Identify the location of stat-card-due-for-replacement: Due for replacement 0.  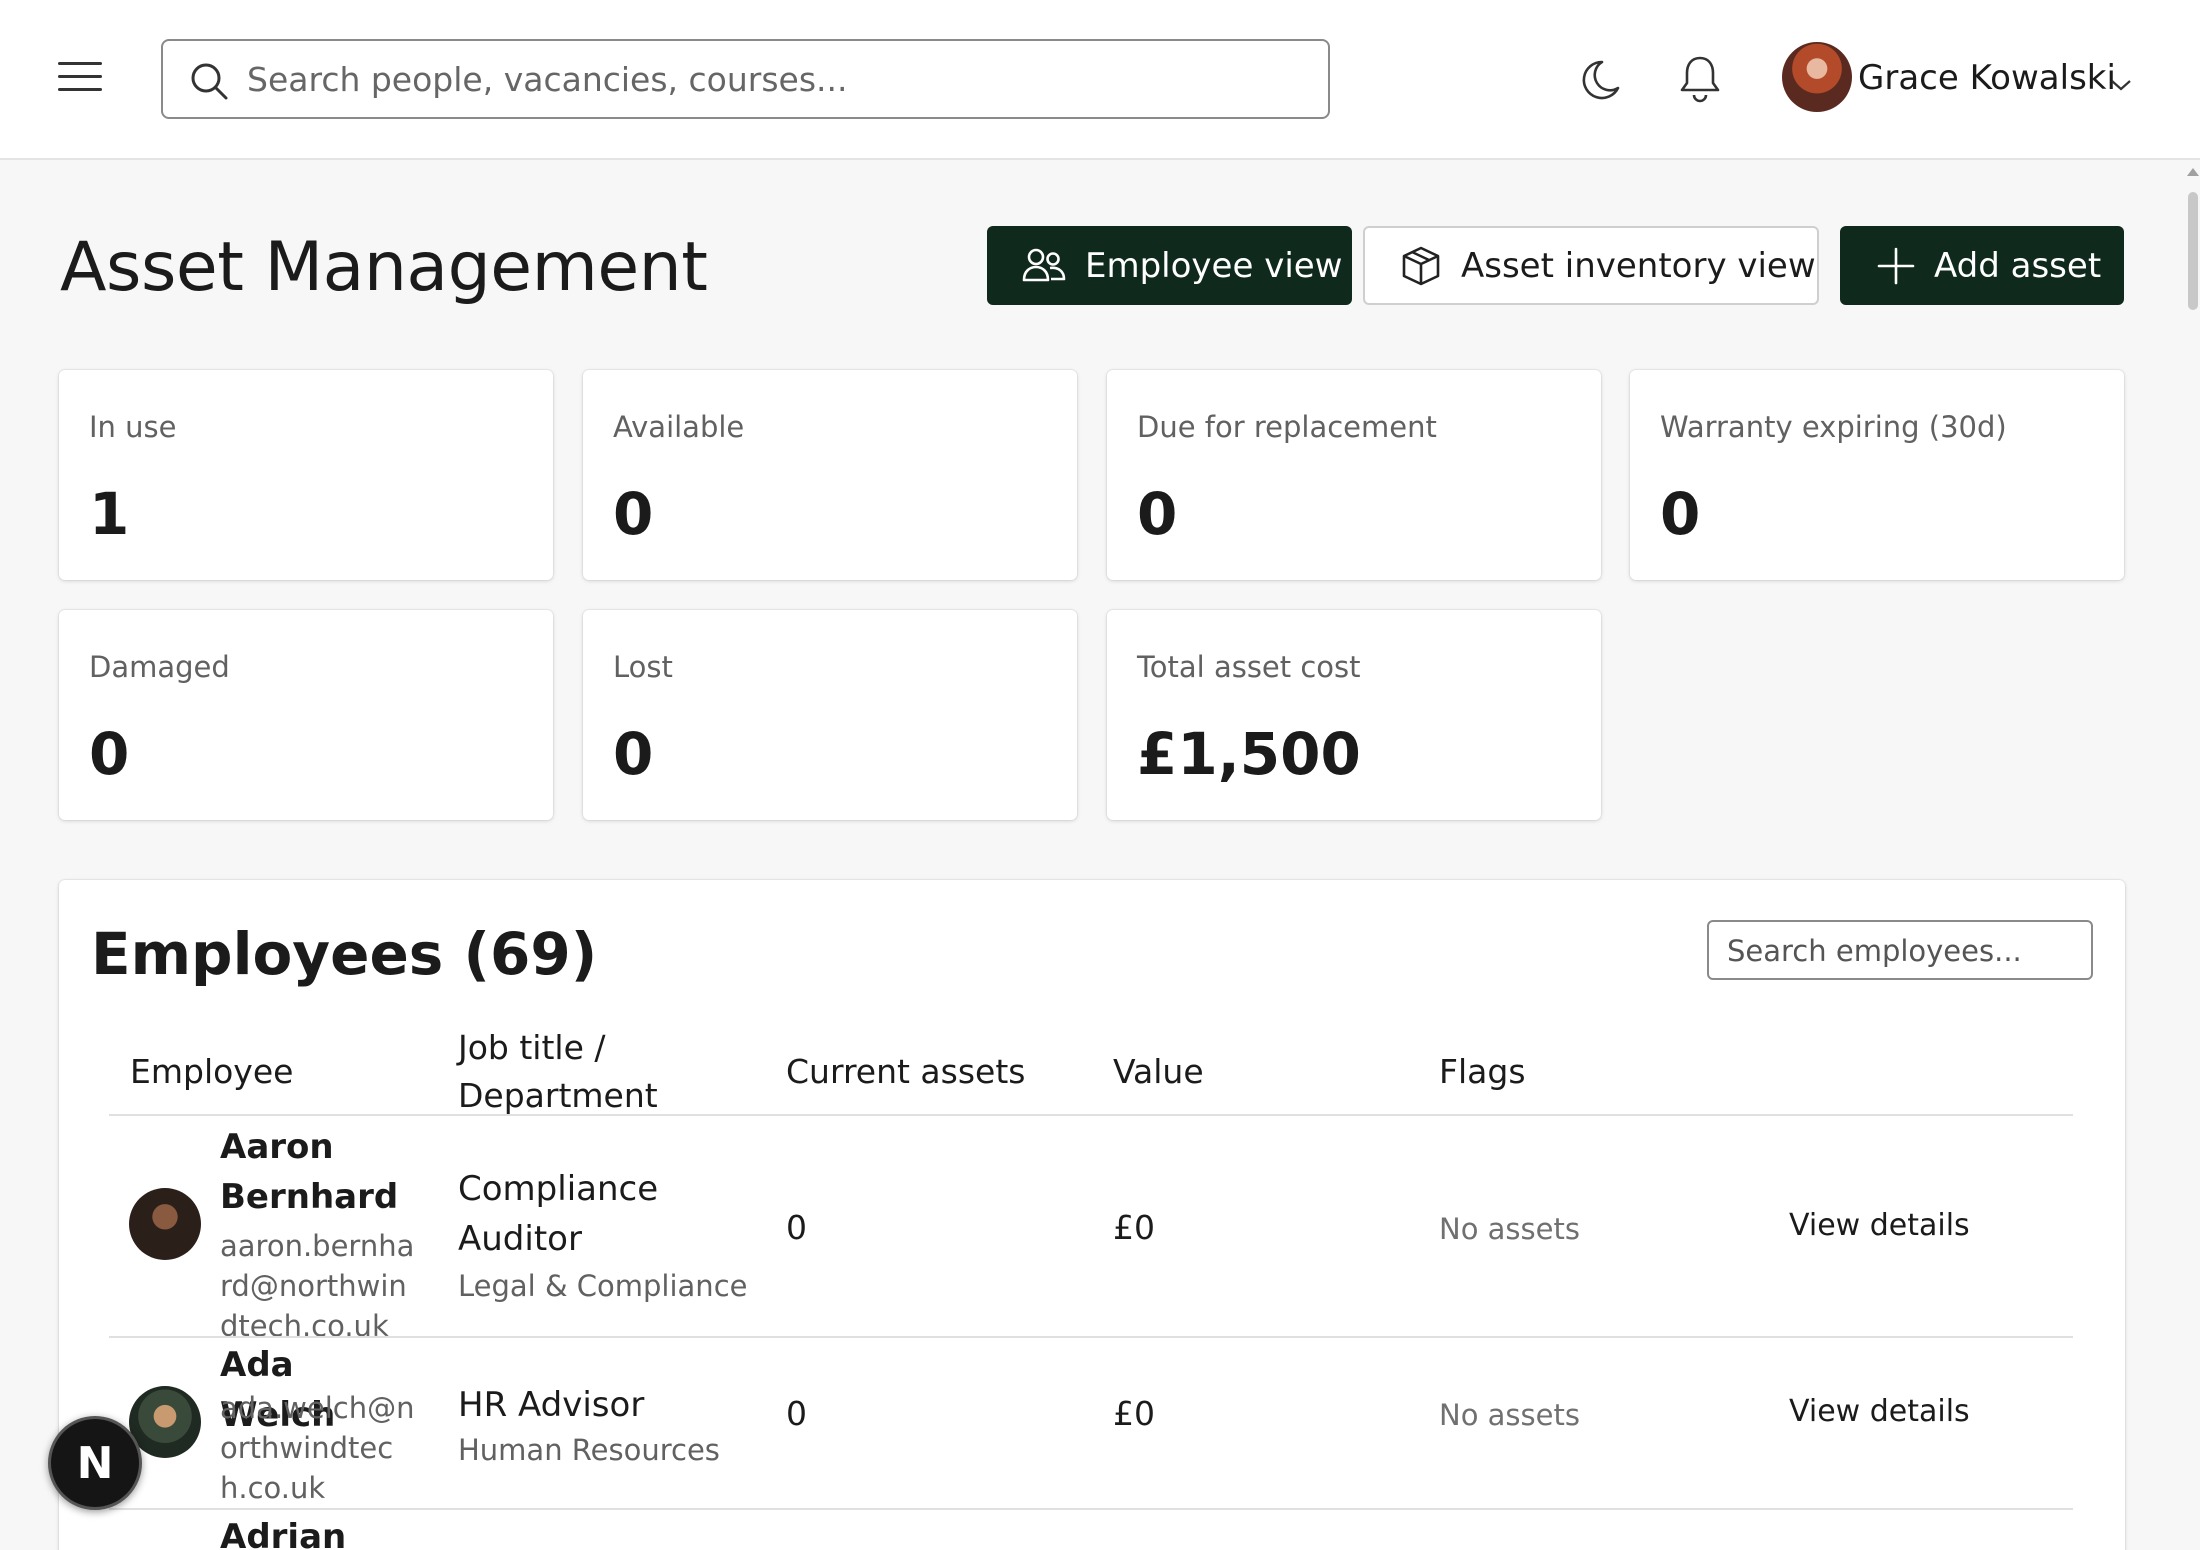
(1354, 475).